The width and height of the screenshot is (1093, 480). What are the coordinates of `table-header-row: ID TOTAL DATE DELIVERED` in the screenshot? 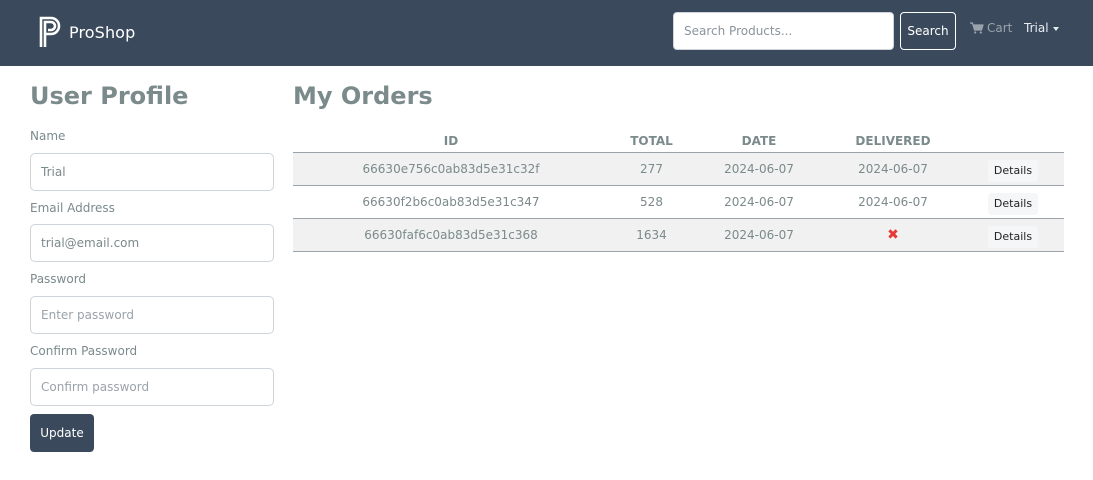 It's located at (678, 141).